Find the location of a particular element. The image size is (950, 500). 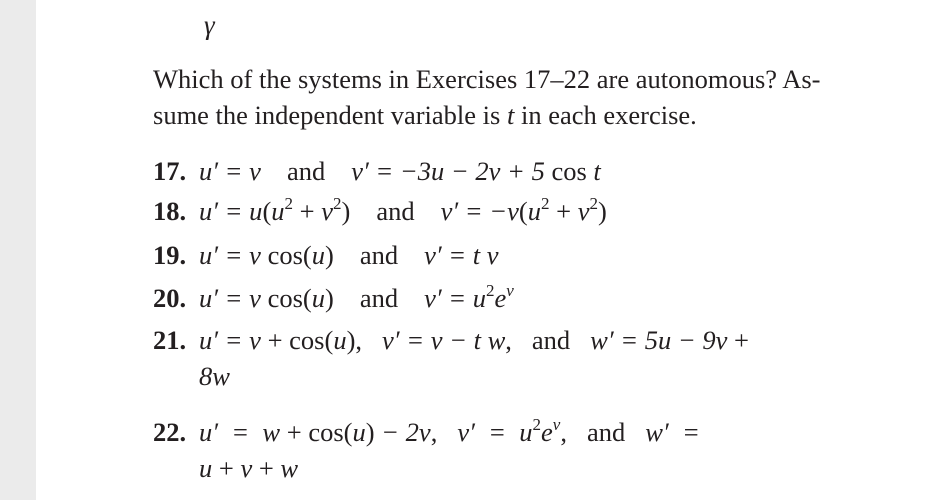

exercise-number: 20. is located at coordinates (170, 298).